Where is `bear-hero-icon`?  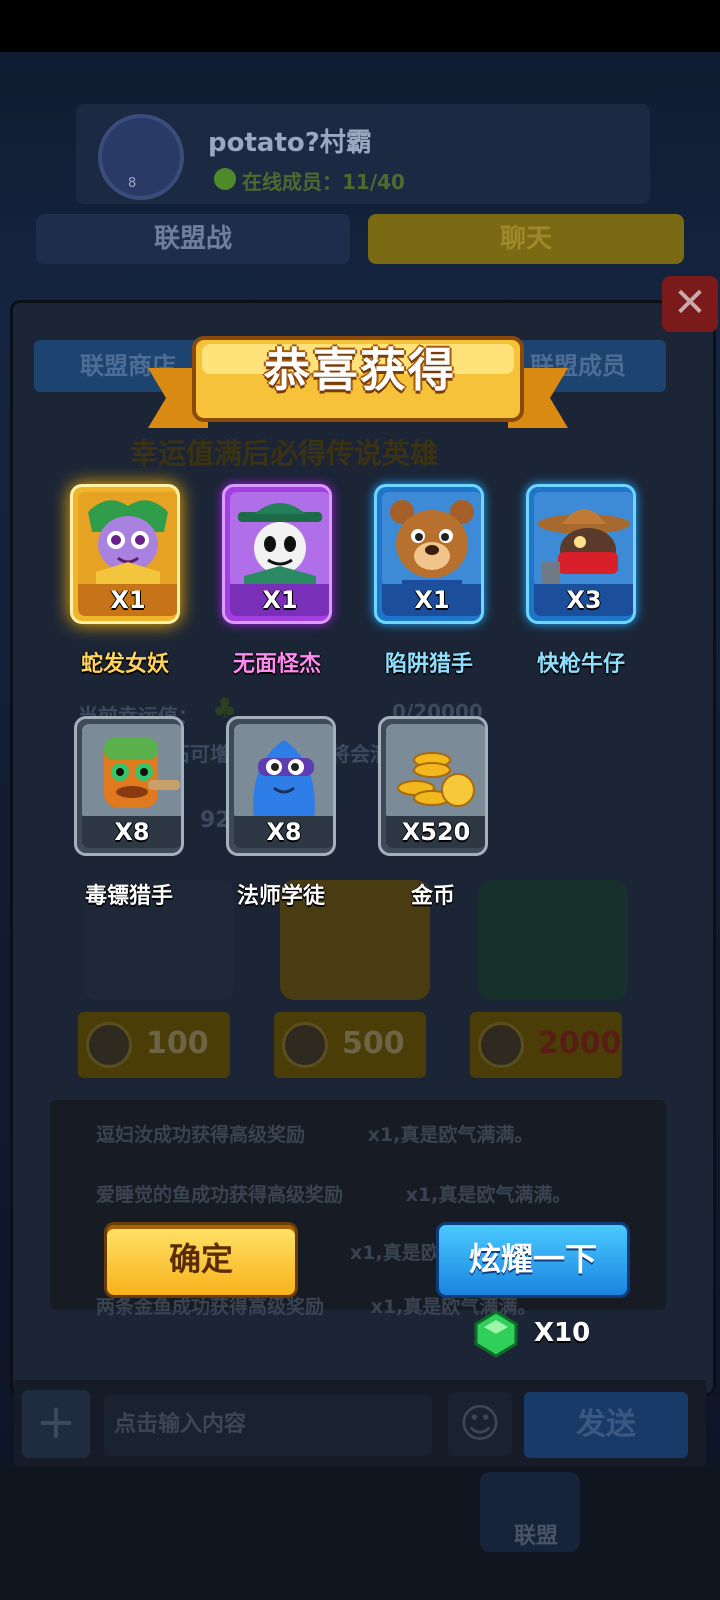 bear-hero-icon is located at coordinates (431, 540).